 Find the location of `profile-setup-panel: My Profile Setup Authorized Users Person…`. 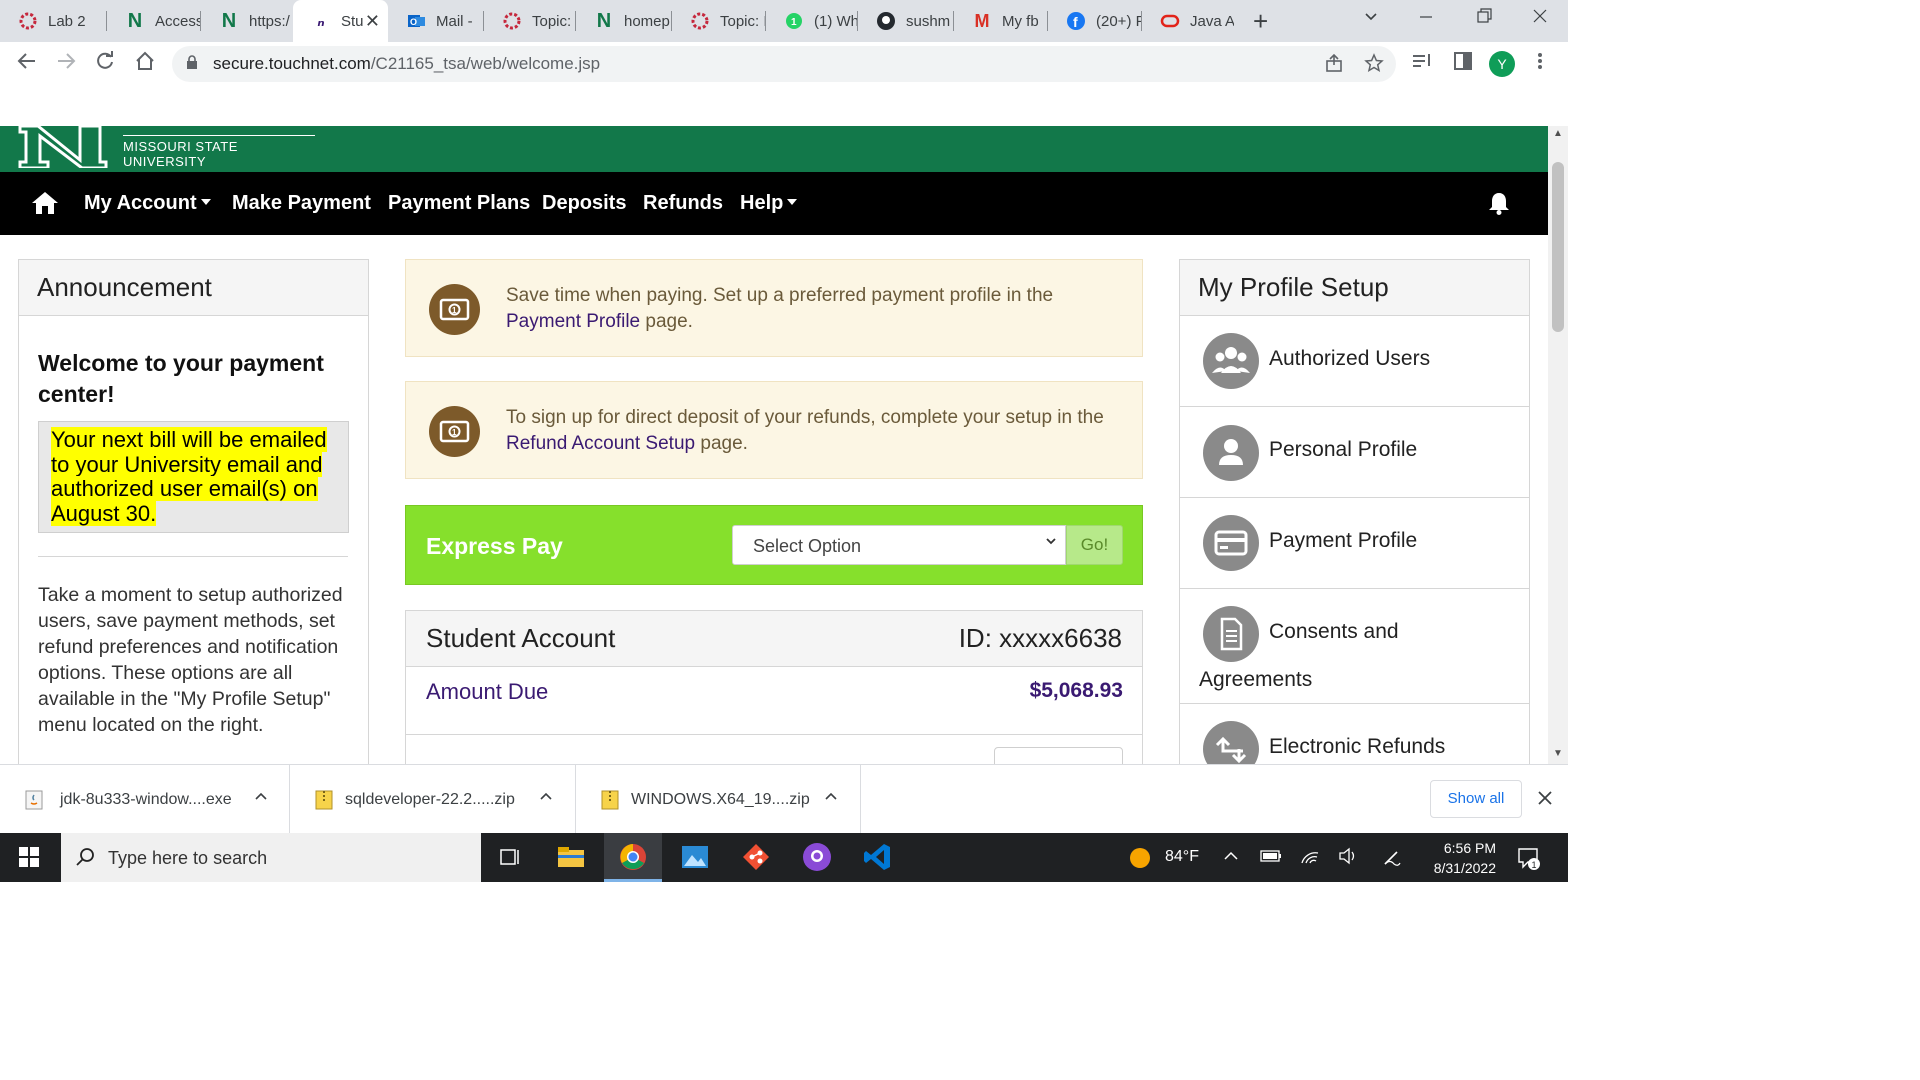

profile-setup-panel: My Profile Setup Authorized Users Person… is located at coordinates (1354, 511).